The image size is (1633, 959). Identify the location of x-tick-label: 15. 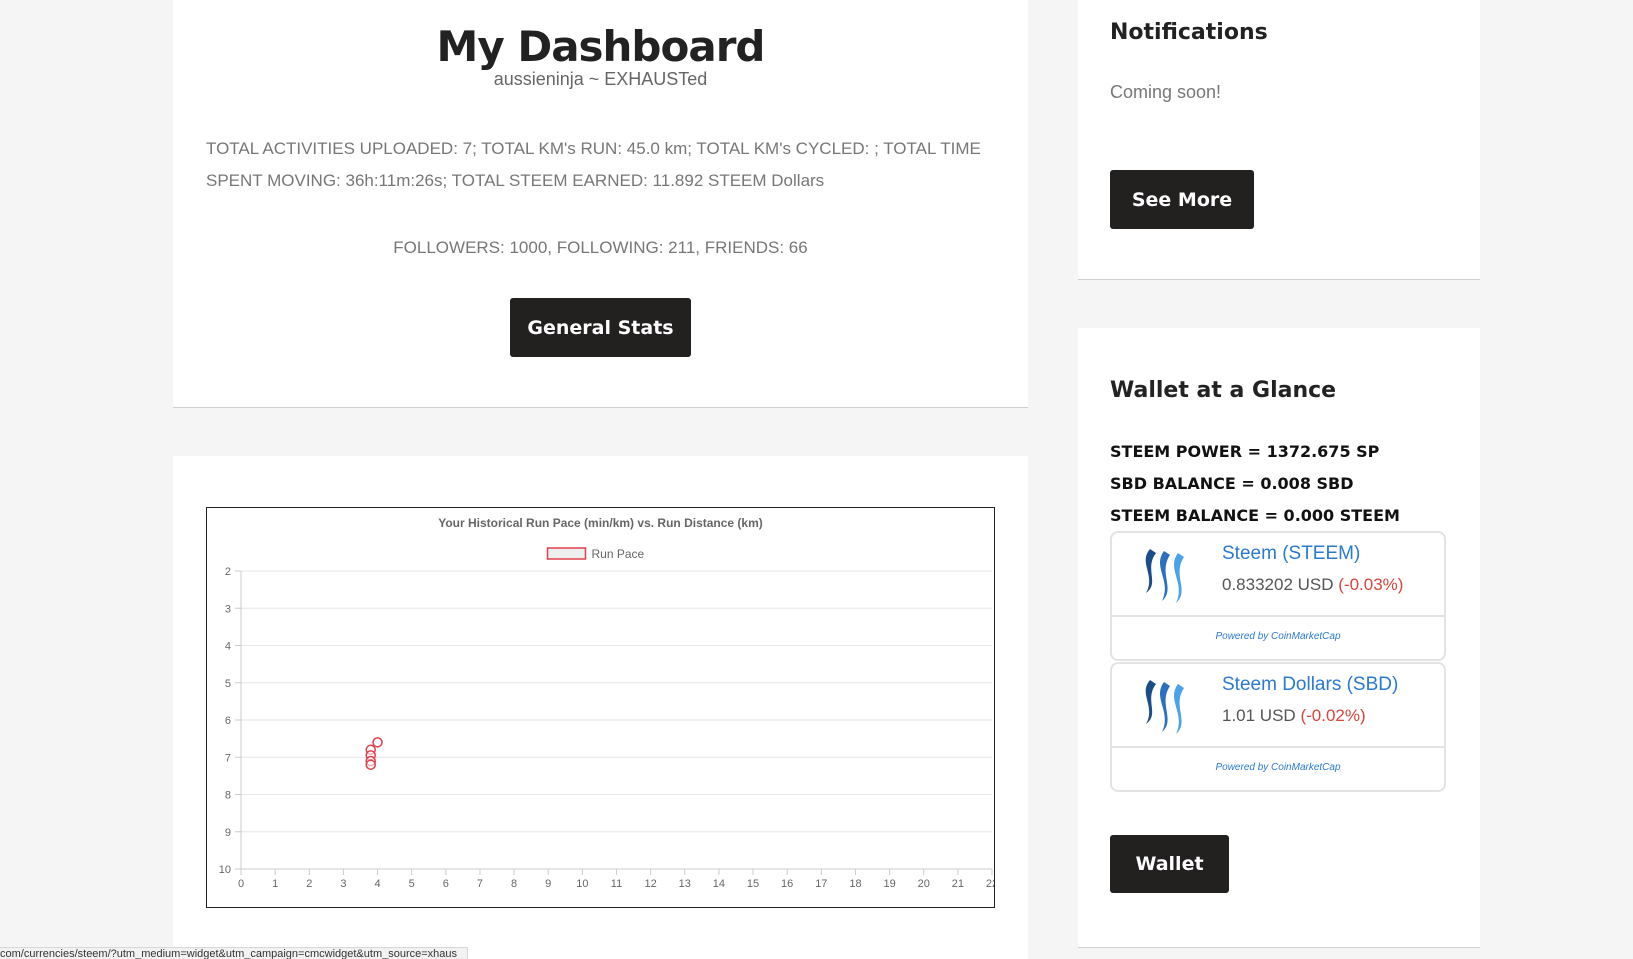
(753, 884).